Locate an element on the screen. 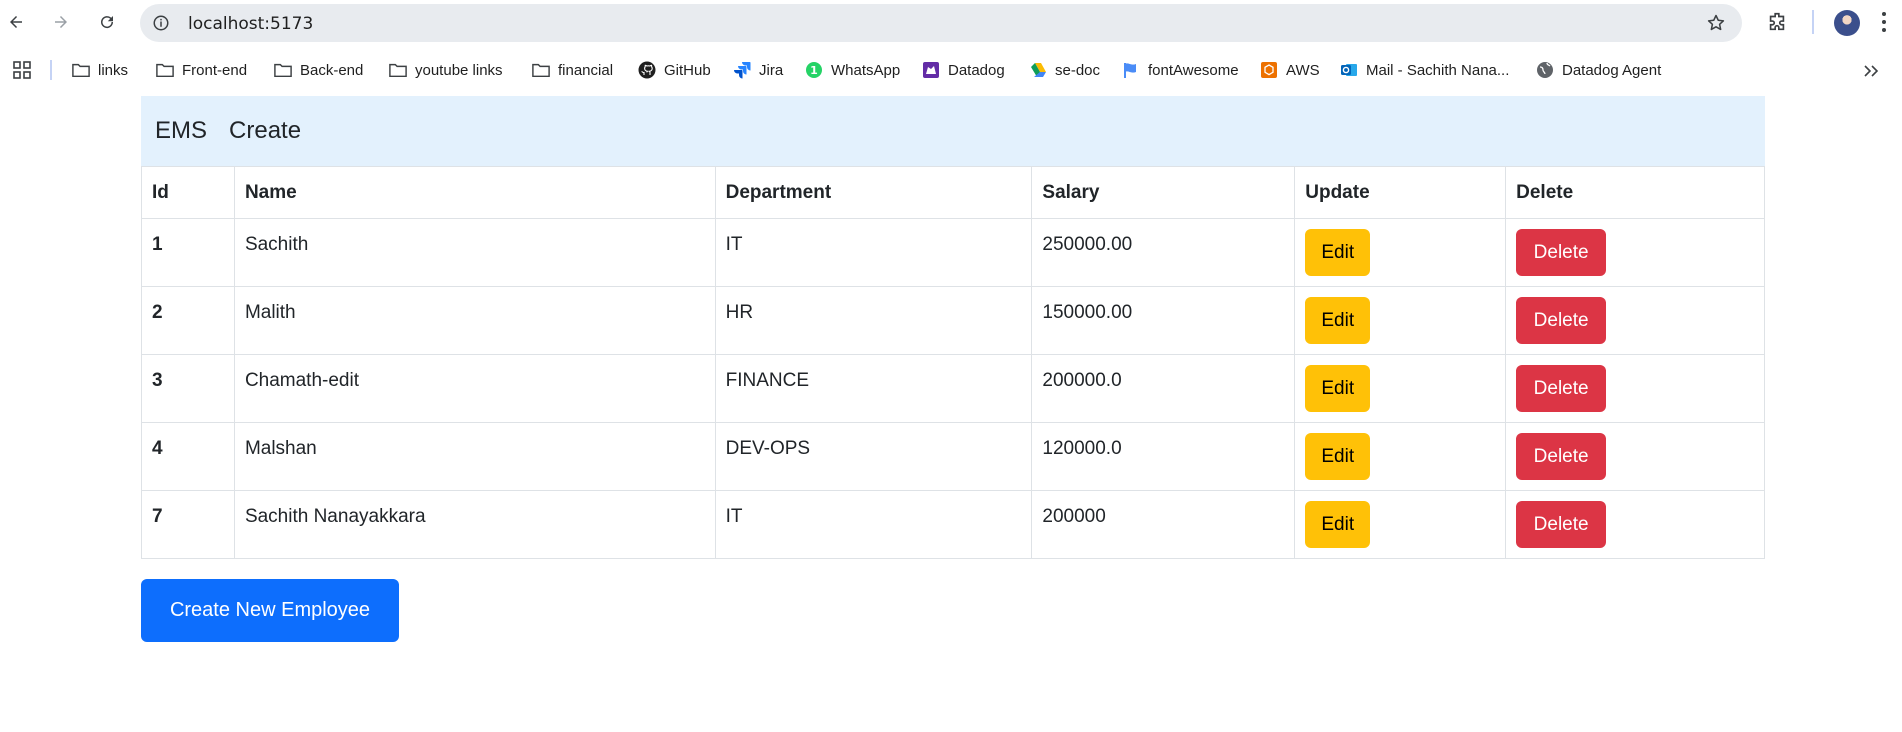 The height and width of the screenshot is (732, 1902). create-employee-button: Create New Employee is located at coordinates (270, 610).